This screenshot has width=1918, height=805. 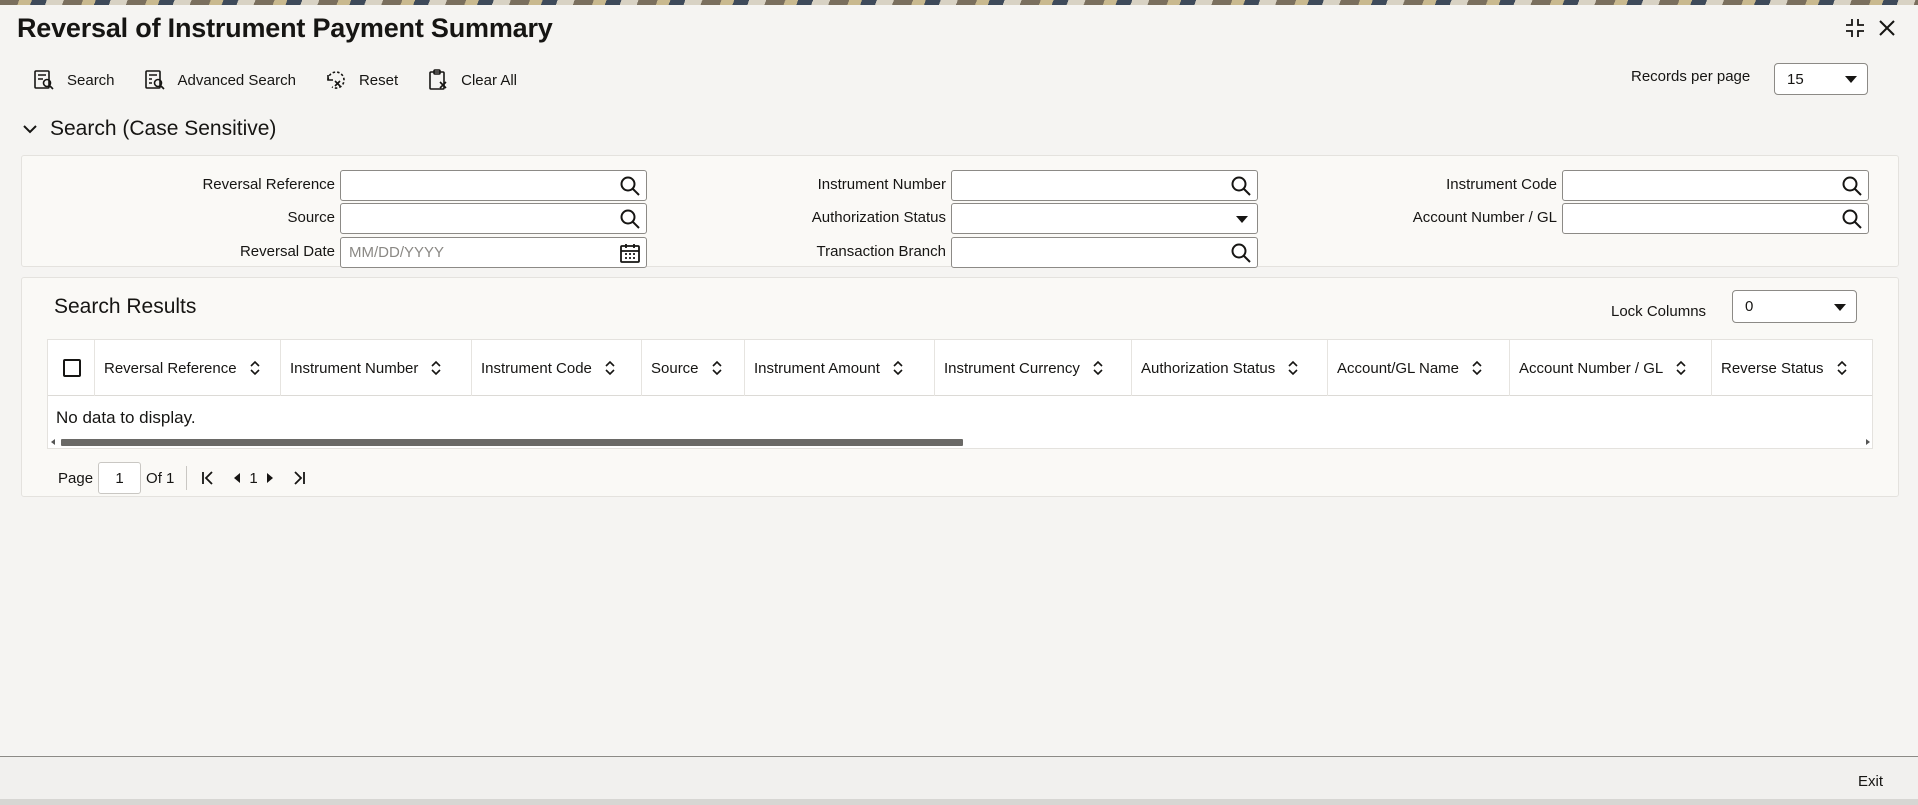 I want to click on current-page: 1, so click(x=253, y=478).